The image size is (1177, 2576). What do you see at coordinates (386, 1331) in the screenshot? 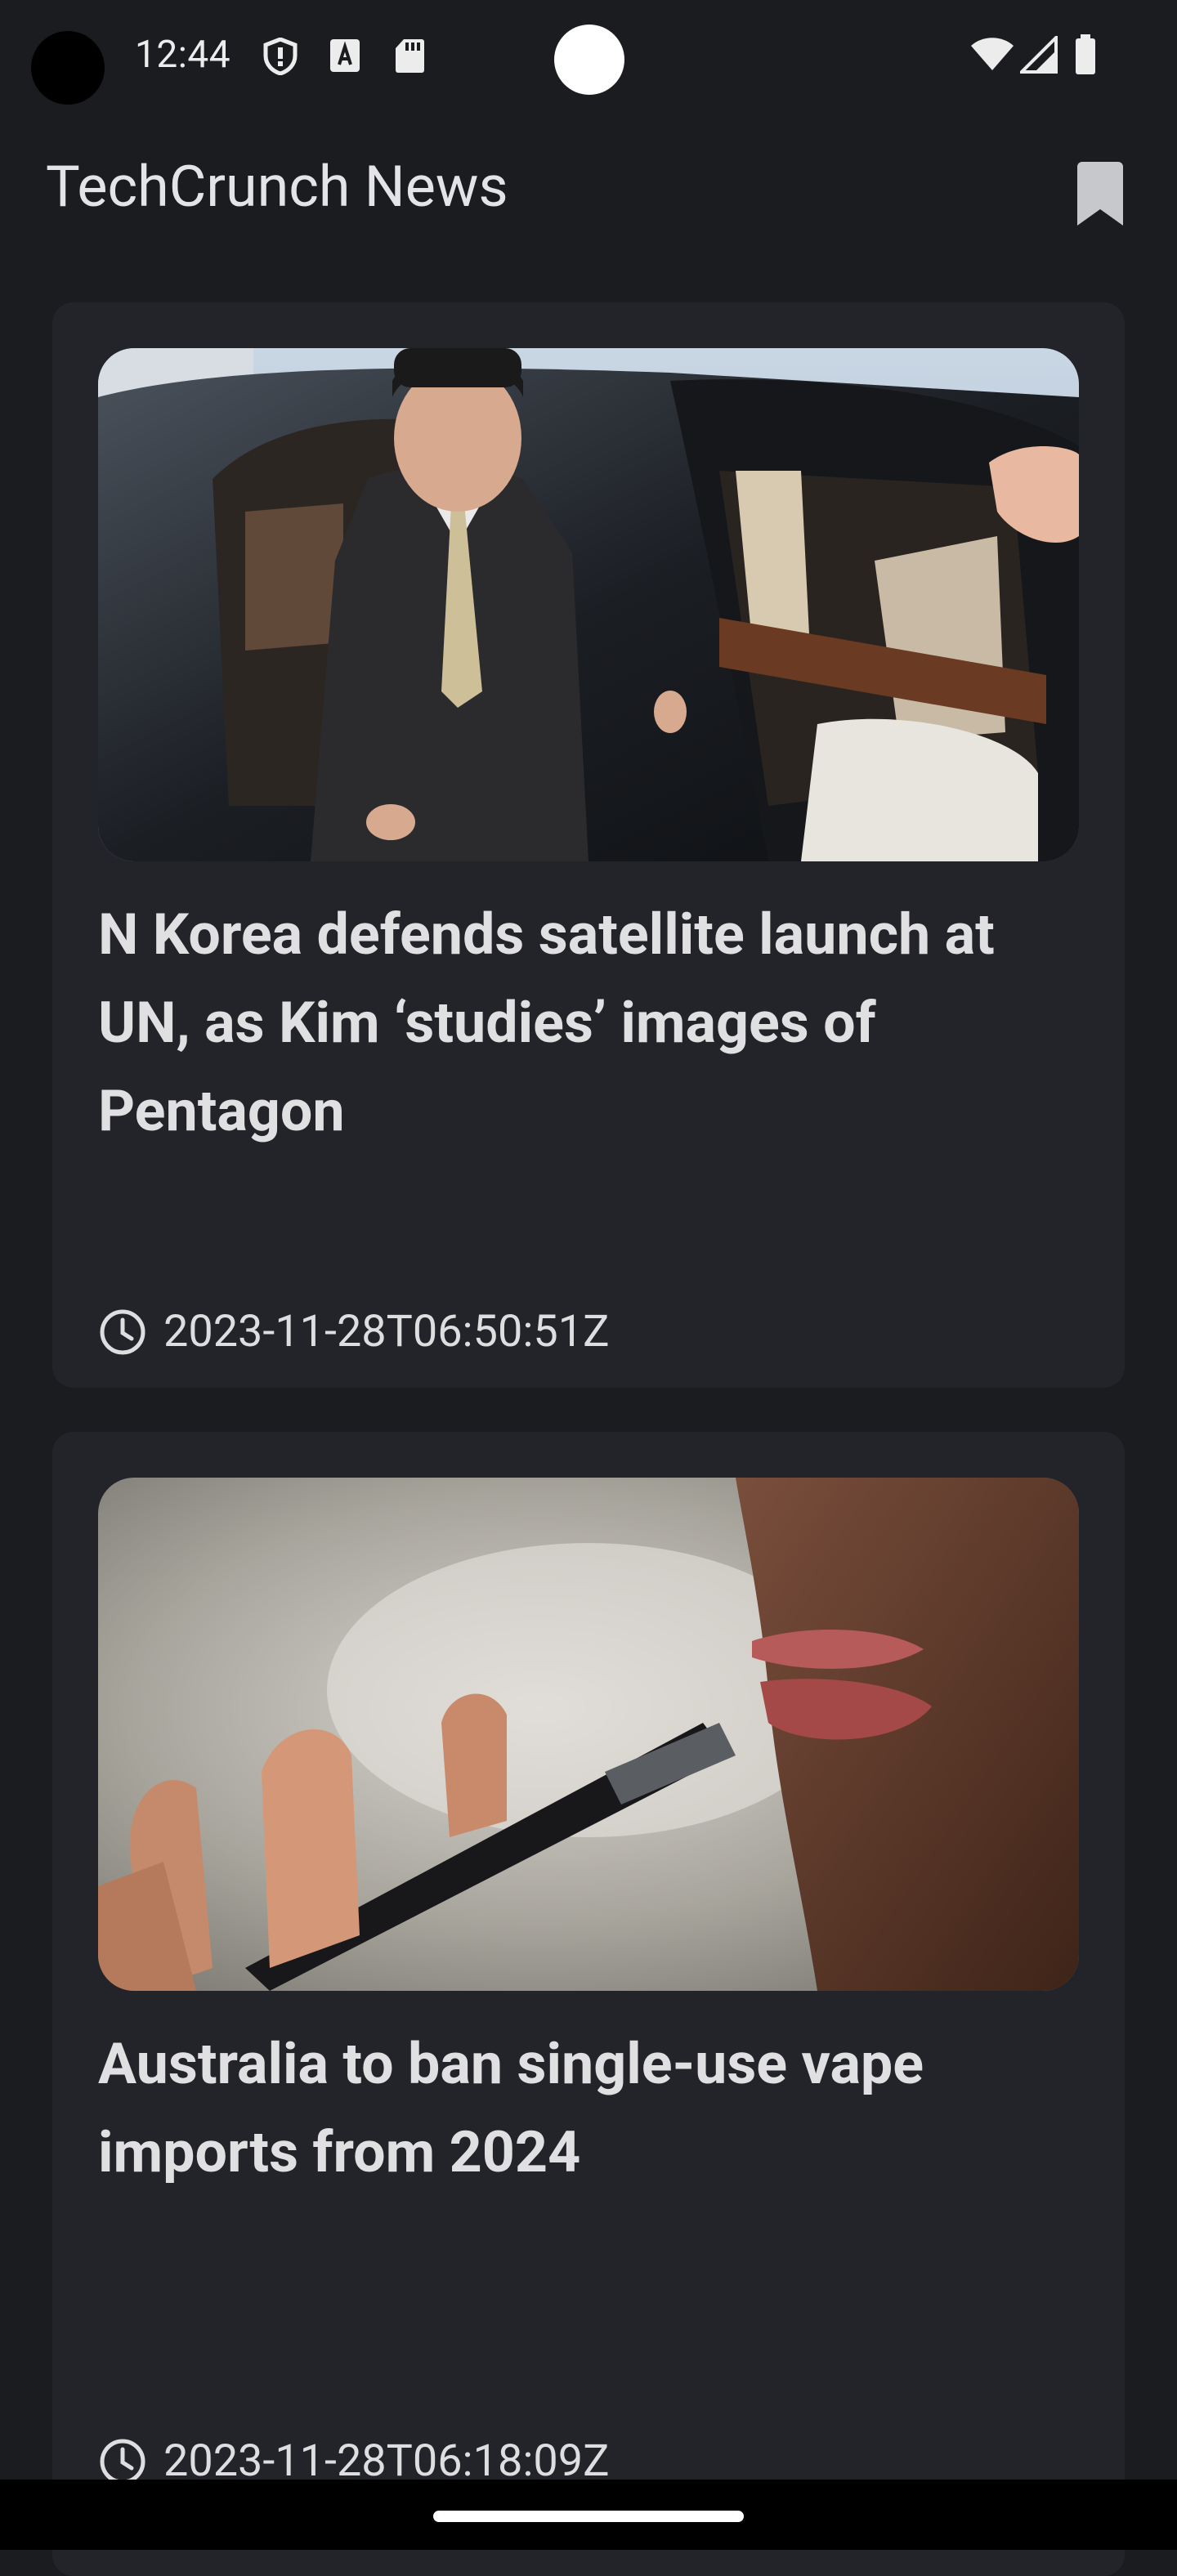
I see `article-date: 2023-11-28T06:50:51Z` at bounding box center [386, 1331].